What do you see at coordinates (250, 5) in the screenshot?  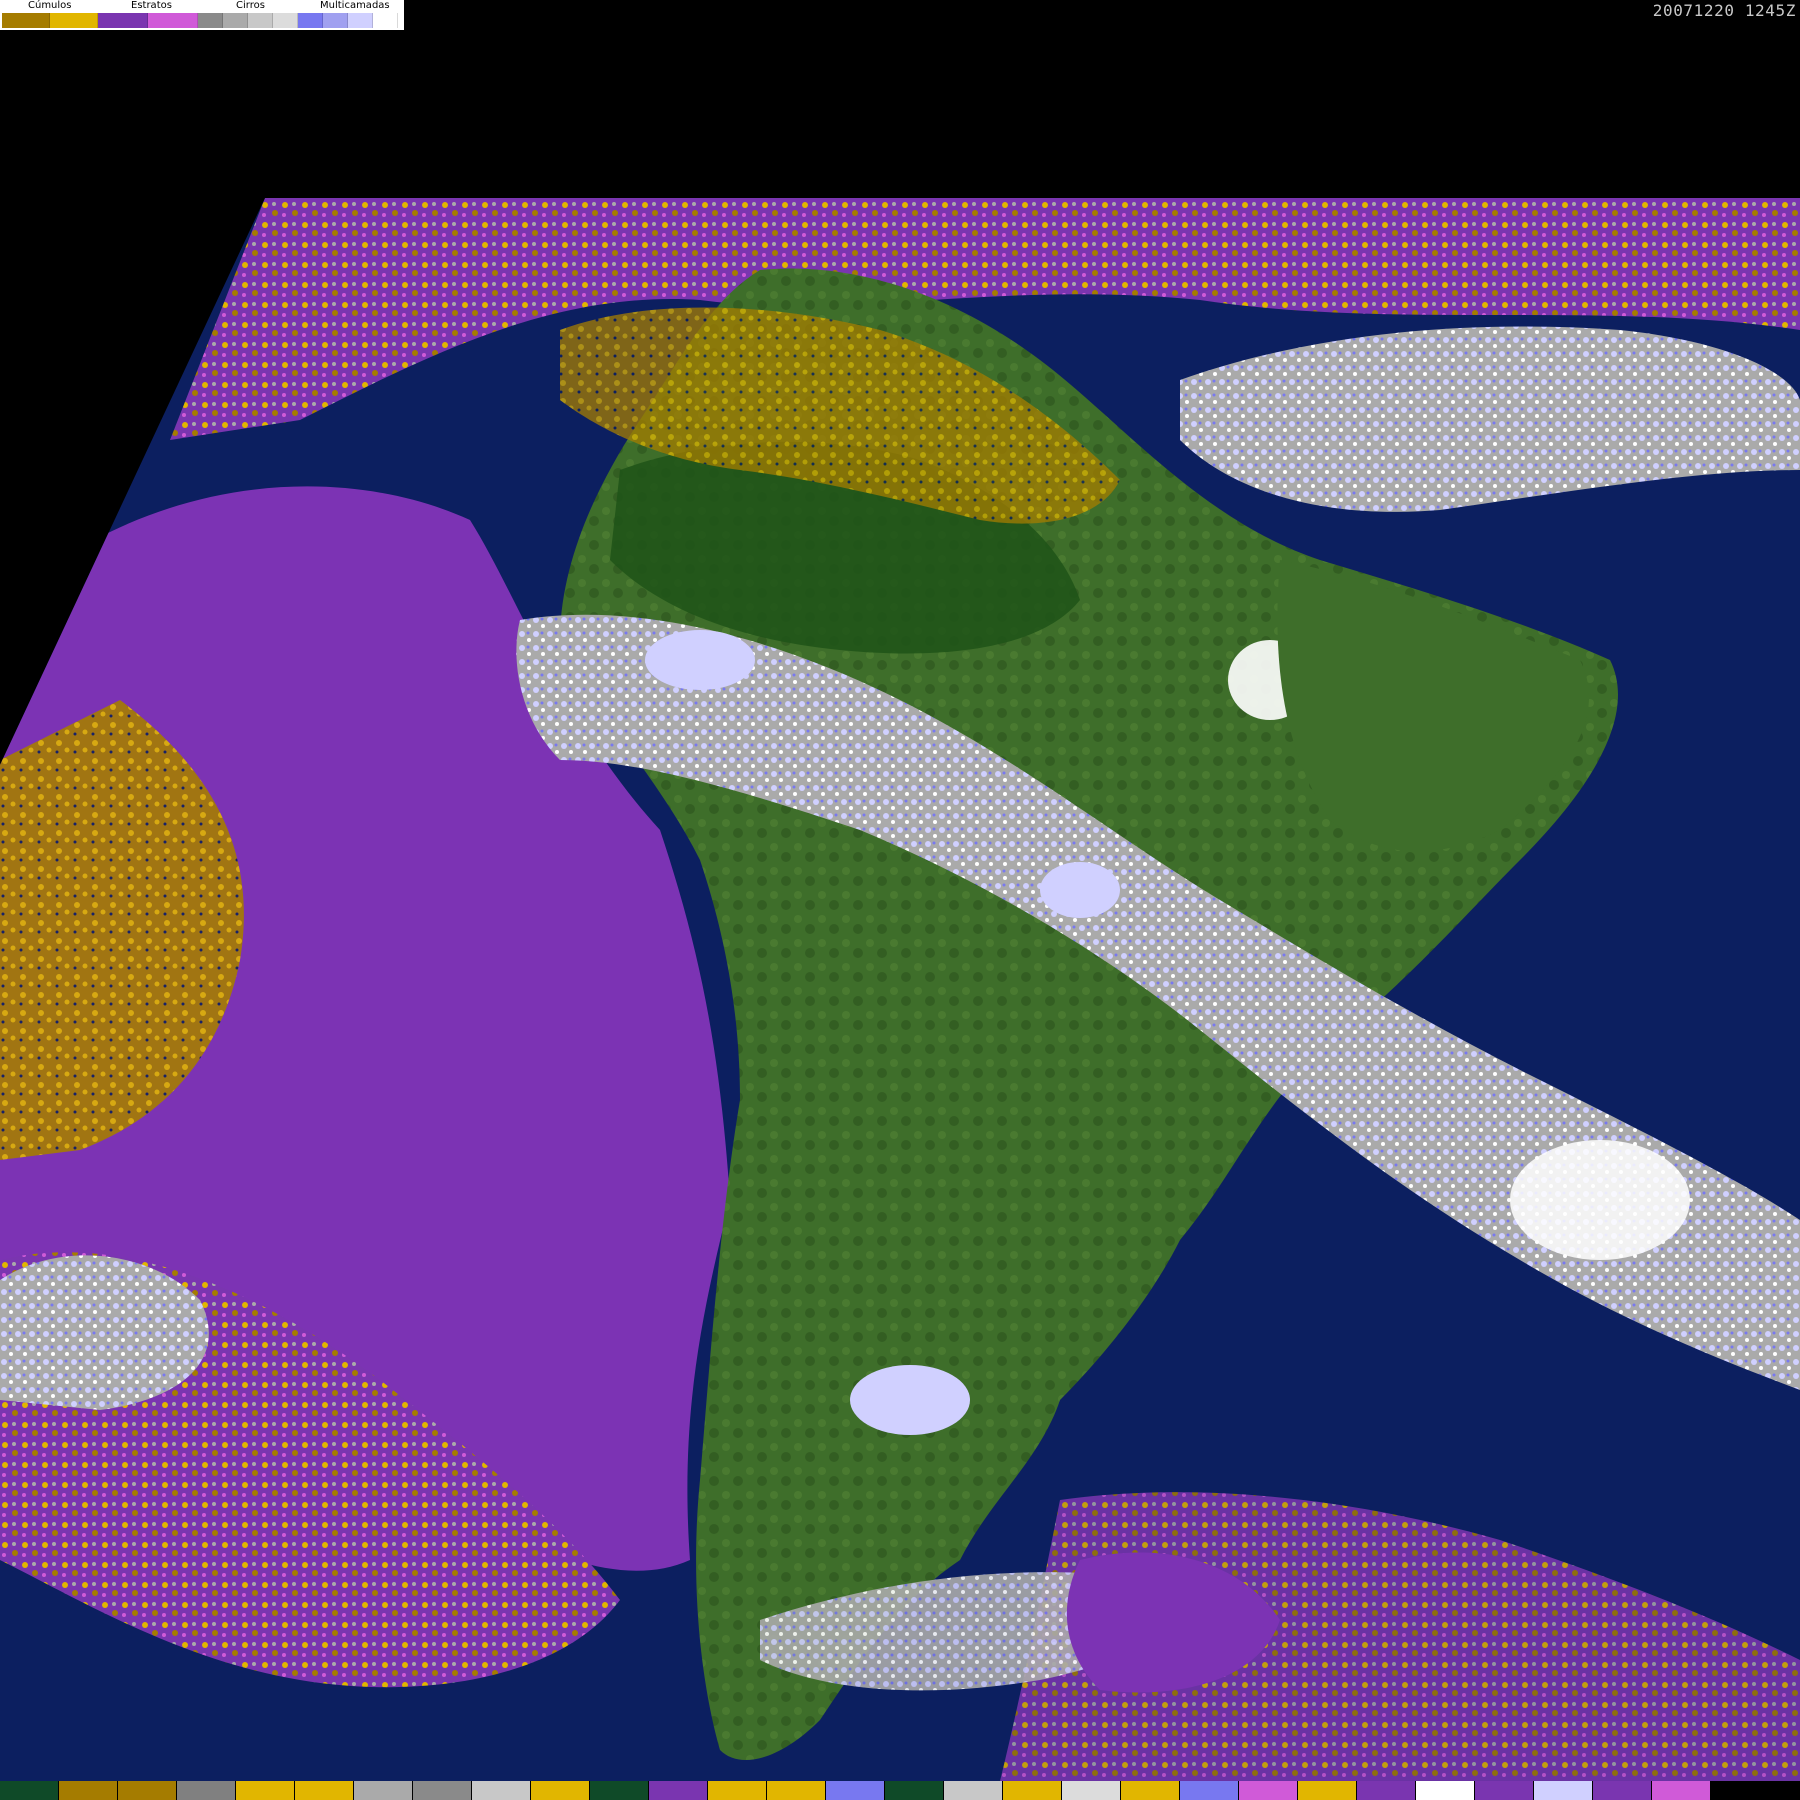 I see `legend-label-cirros: Cirros` at bounding box center [250, 5].